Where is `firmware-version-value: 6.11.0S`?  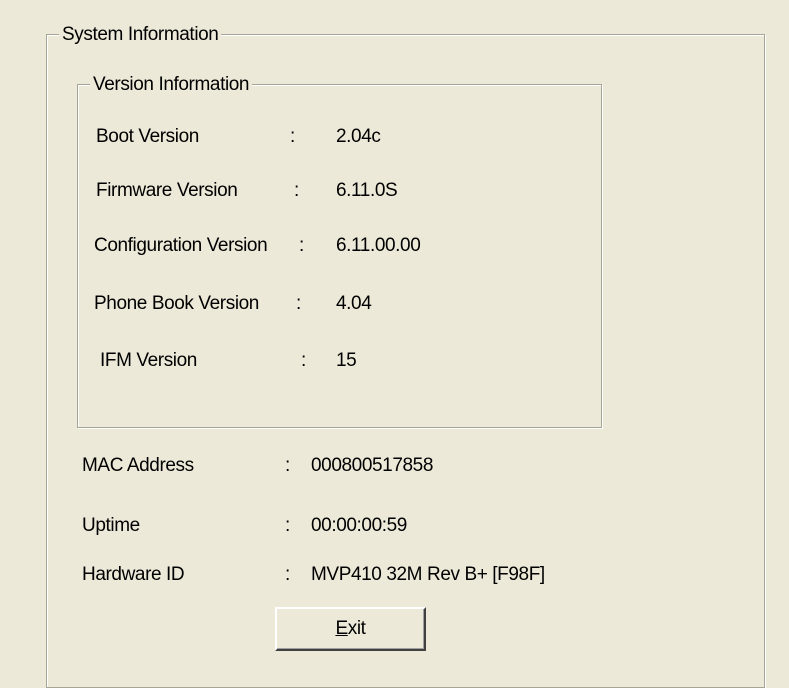
firmware-version-value: 6.11.0S is located at coordinates (367, 190).